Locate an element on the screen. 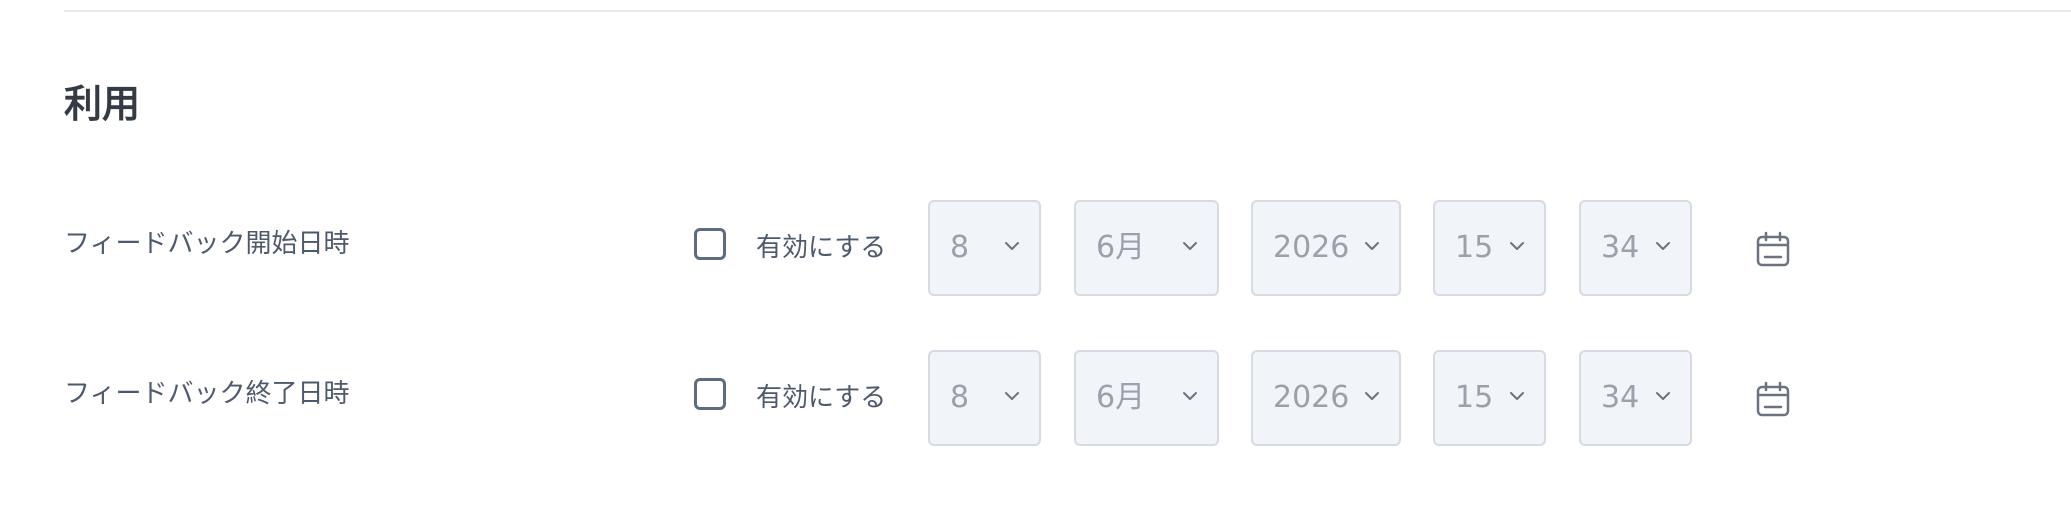  feedback-start-month-value: 6月 is located at coordinates (1121, 247).